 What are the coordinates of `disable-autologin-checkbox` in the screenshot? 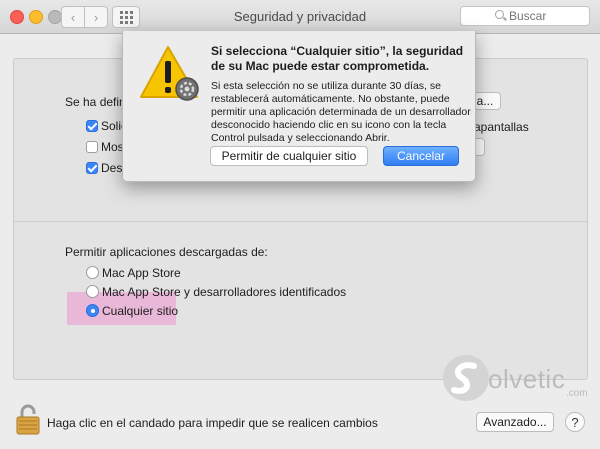 It's located at (92, 168).